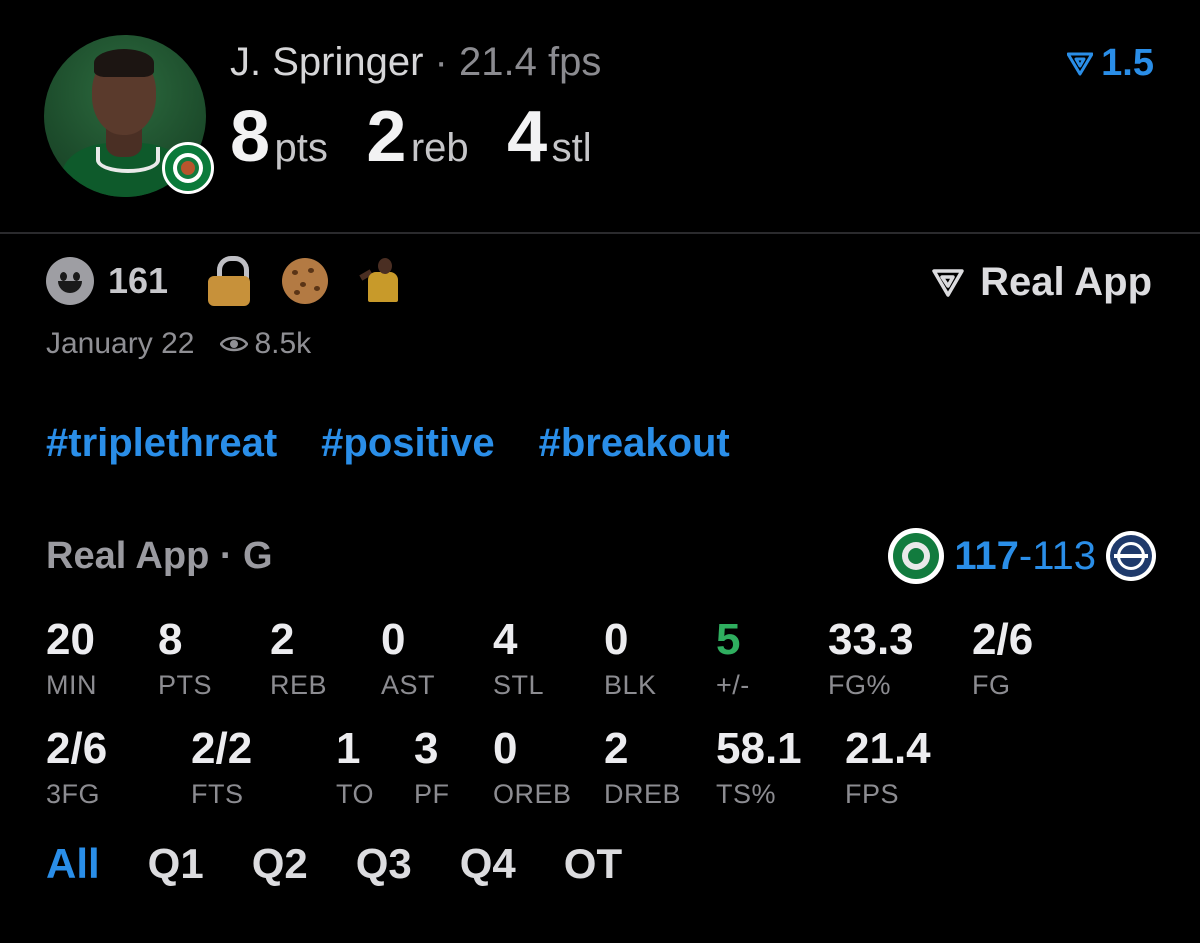 This screenshot has width=1200, height=943. Describe the element at coordinates (355, 767) in the screenshot. I see `stat-to: 1 TO` at that location.